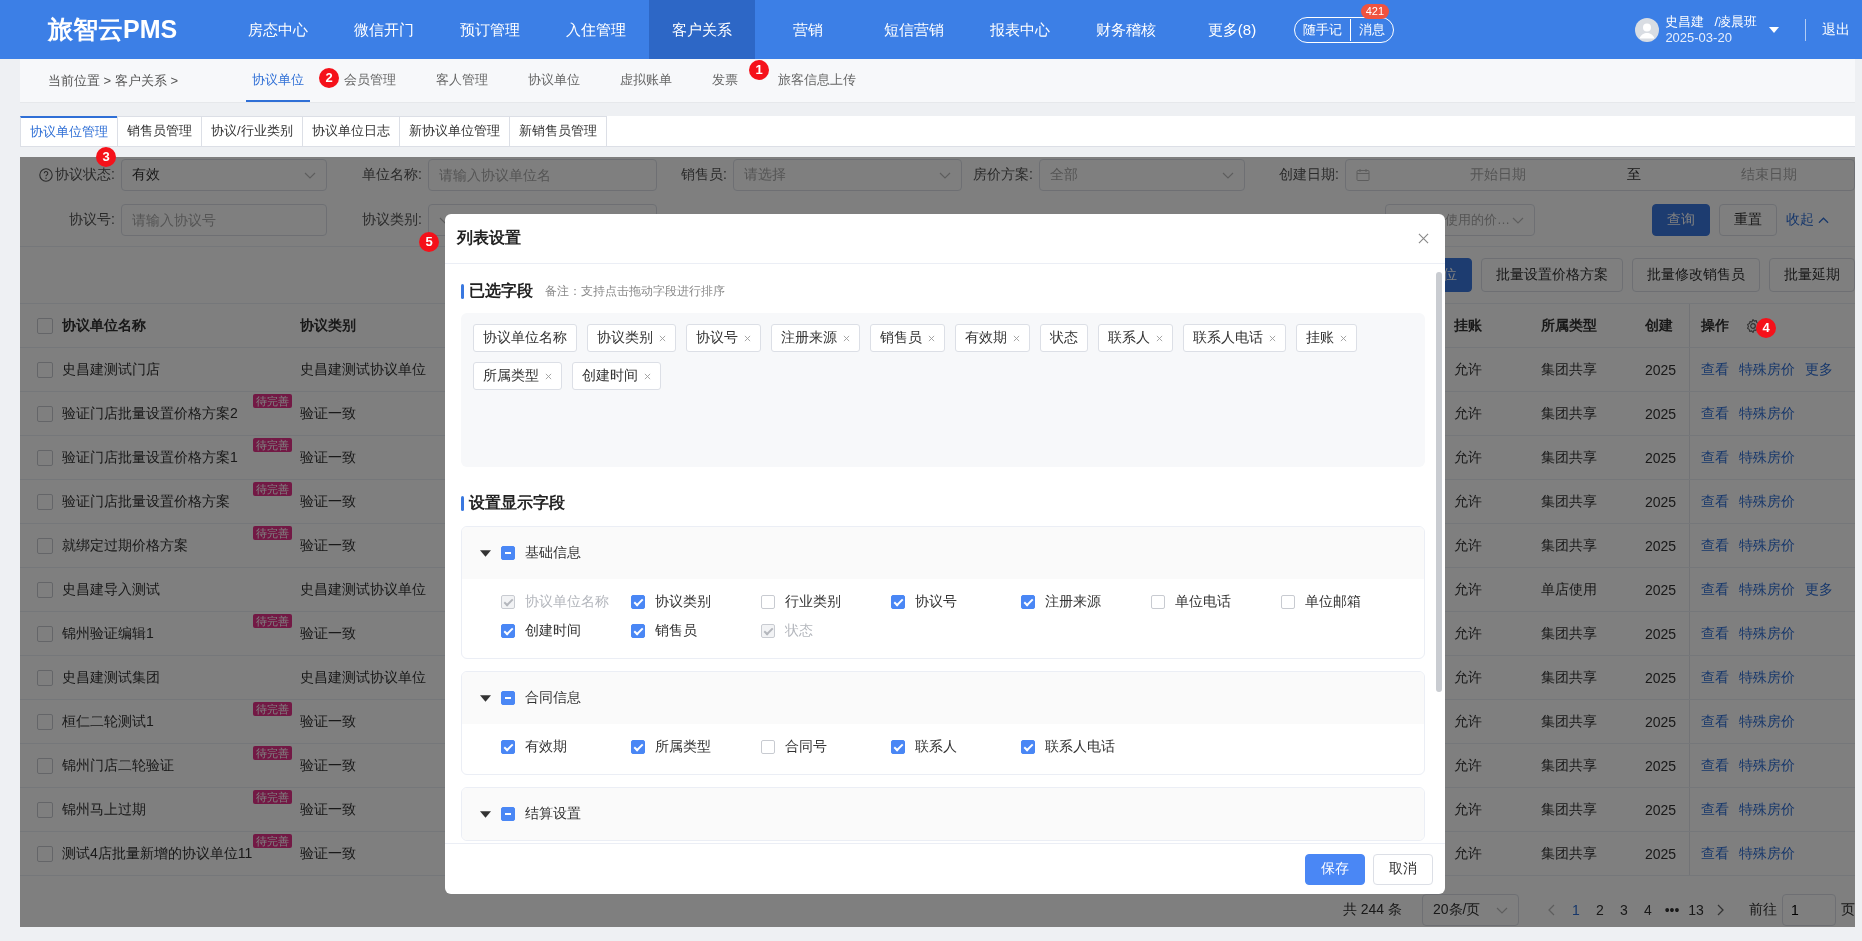 Image resolution: width=1862 pixels, height=941 pixels. What do you see at coordinates (992, 338) in the screenshot?
I see `field-chip: 有效期` at bounding box center [992, 338].